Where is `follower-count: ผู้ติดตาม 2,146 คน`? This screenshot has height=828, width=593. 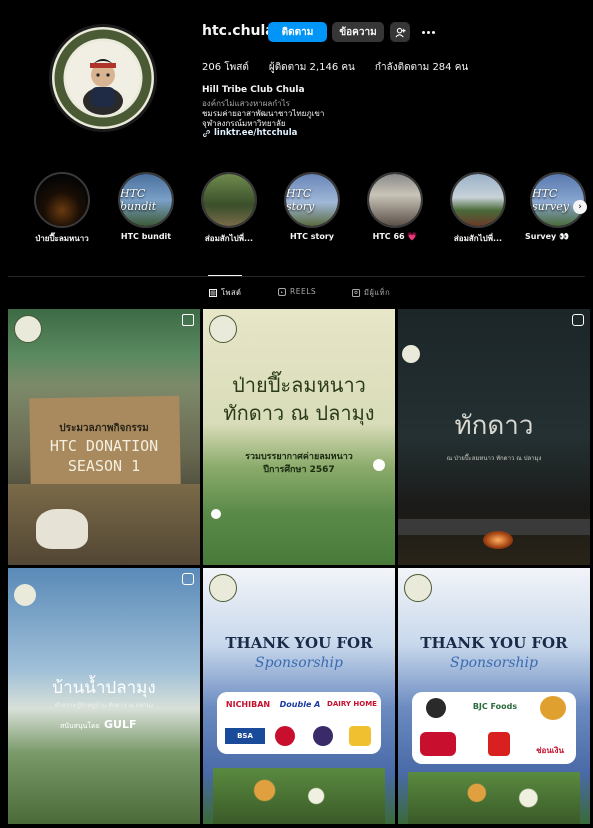 follower-count: ผู้ติดตาม 2,146 คน is located at coordinates (312, 67).